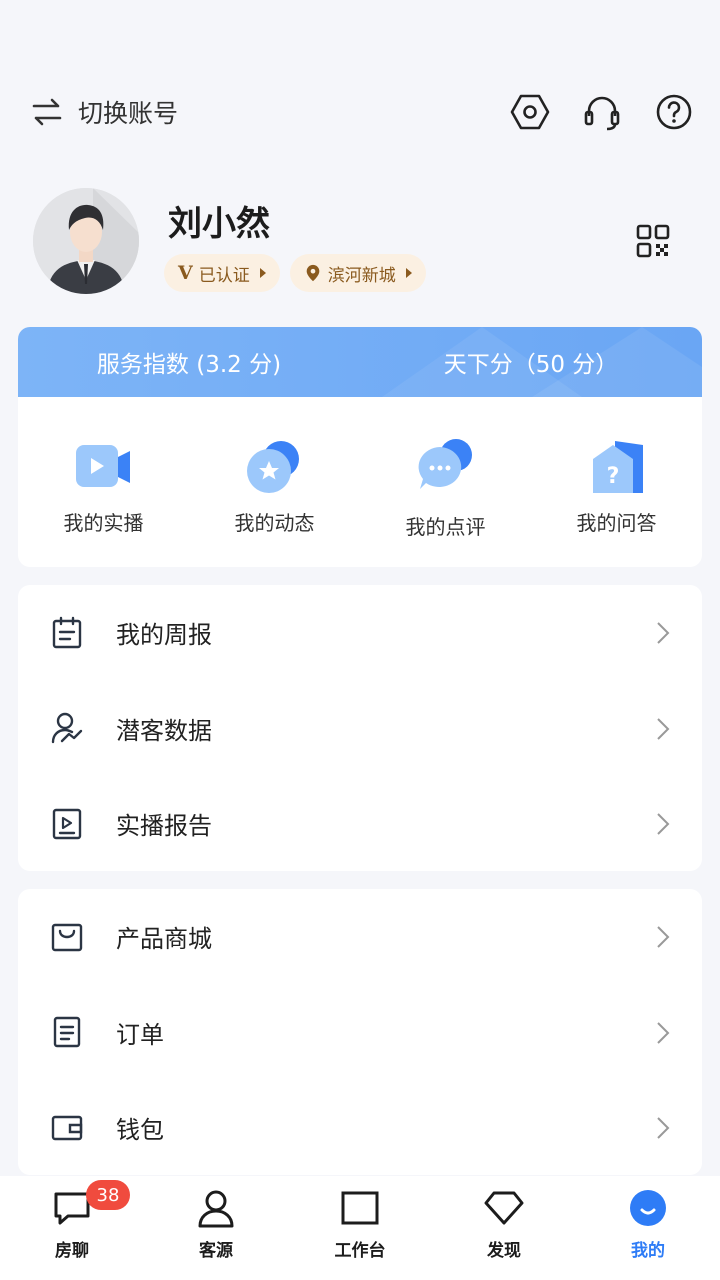 The height and width of the screenshot is (1280, 720). I want to click on avatar, so click(86, 241).